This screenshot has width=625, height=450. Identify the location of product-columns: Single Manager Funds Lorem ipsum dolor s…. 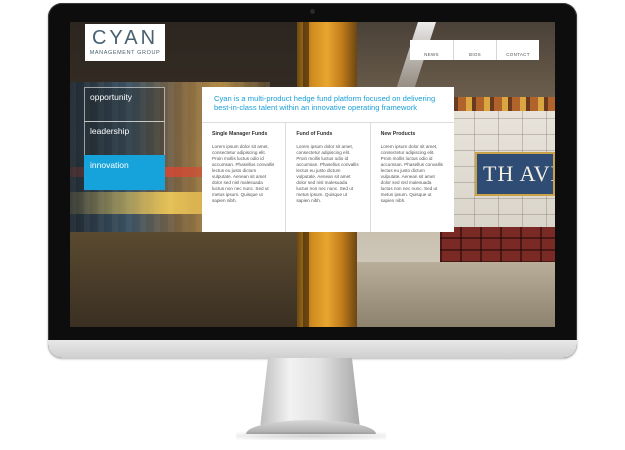
(328, 177).